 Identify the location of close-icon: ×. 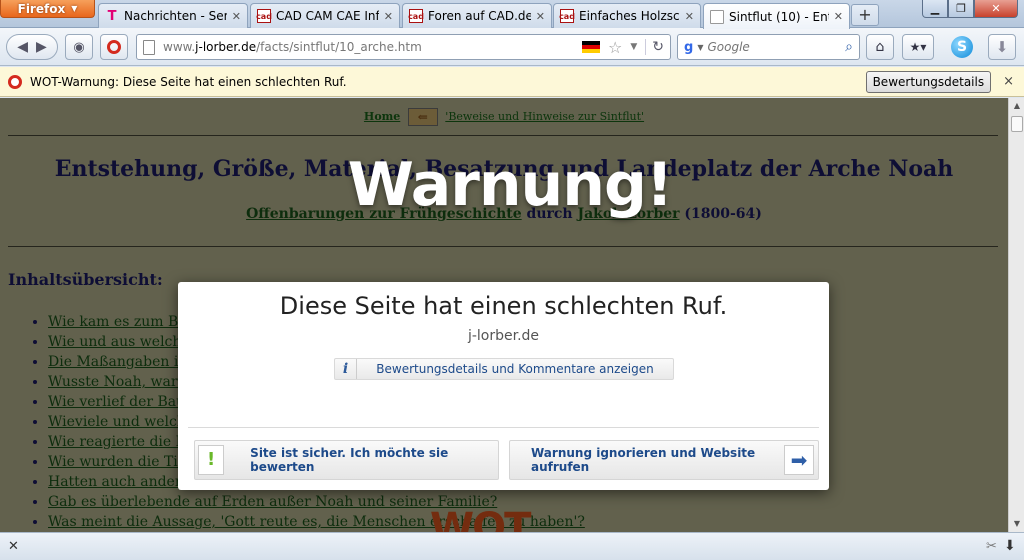
(1008, 81).